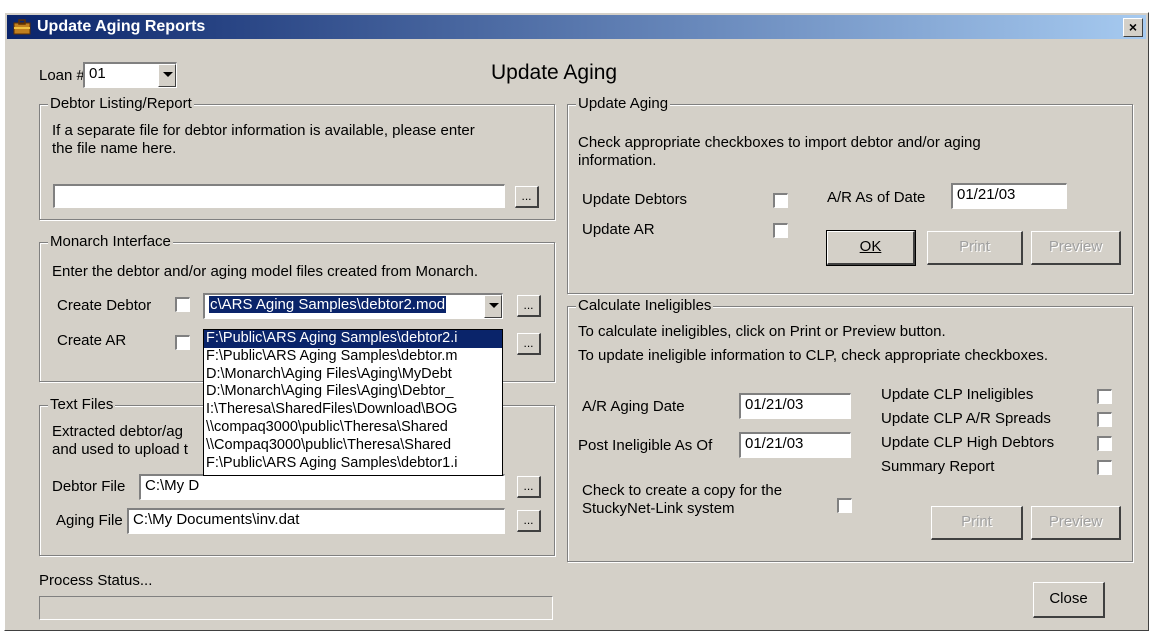  What do you see at coordinates (1104, 419) in the screenshot?
I see `update-clp-ar-spreads-checkbox` at bounding box center [1104, 419].